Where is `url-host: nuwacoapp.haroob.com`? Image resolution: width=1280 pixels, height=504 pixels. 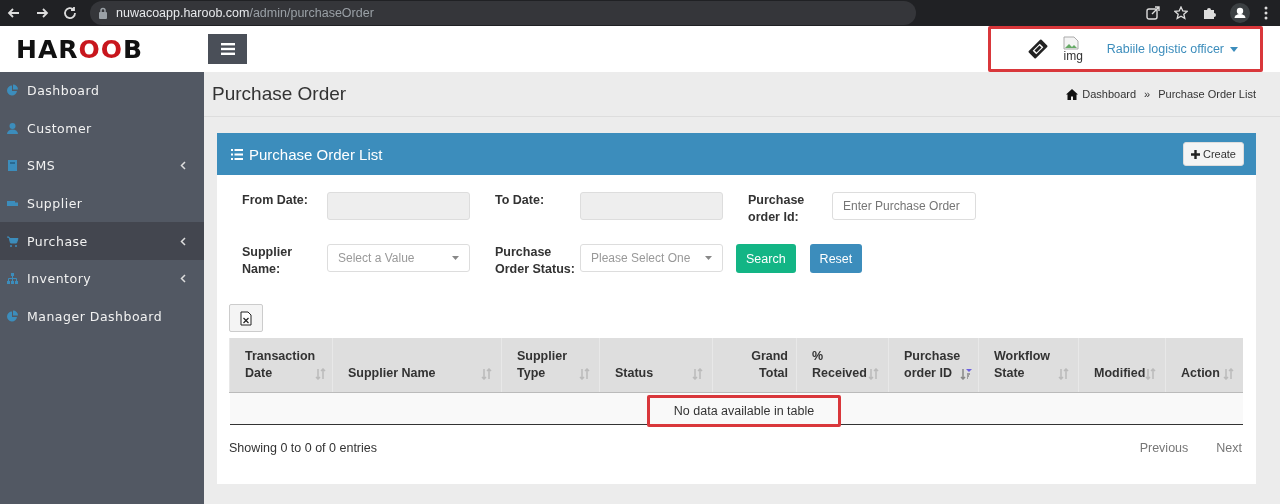
url-host: nuwacoapp.haroob.com is located at coordinates (183, 13).